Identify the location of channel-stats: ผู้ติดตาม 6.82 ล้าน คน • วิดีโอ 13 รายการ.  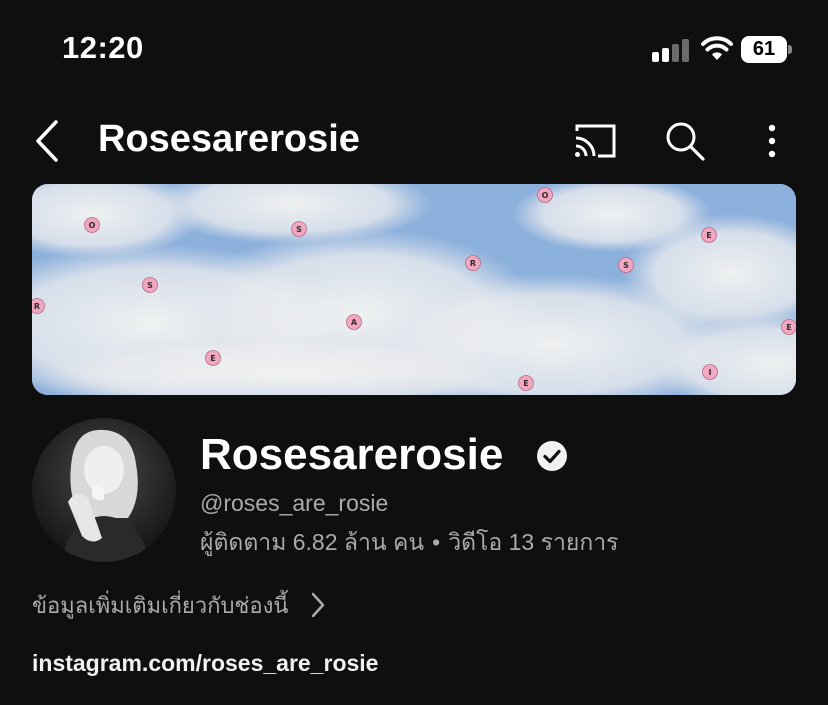
(409, 543).